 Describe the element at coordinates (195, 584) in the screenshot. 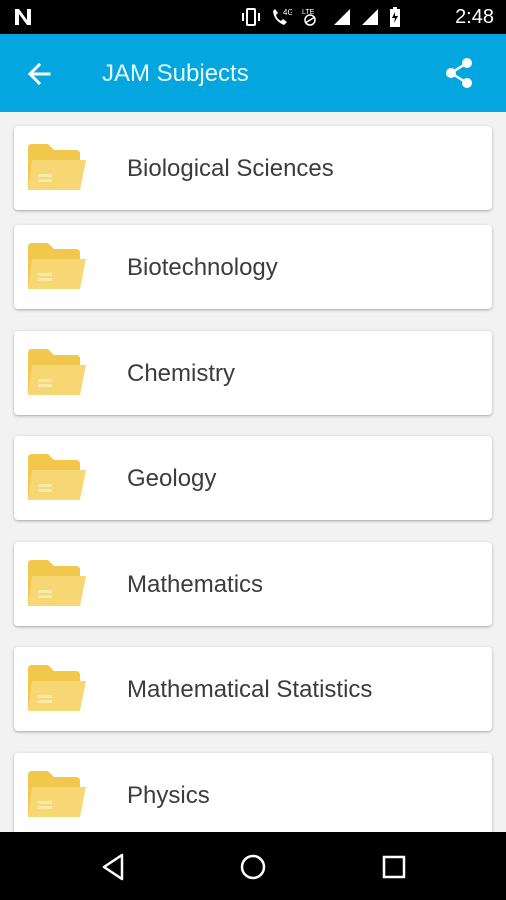

I see `subject-label: Mathematics` at that location.